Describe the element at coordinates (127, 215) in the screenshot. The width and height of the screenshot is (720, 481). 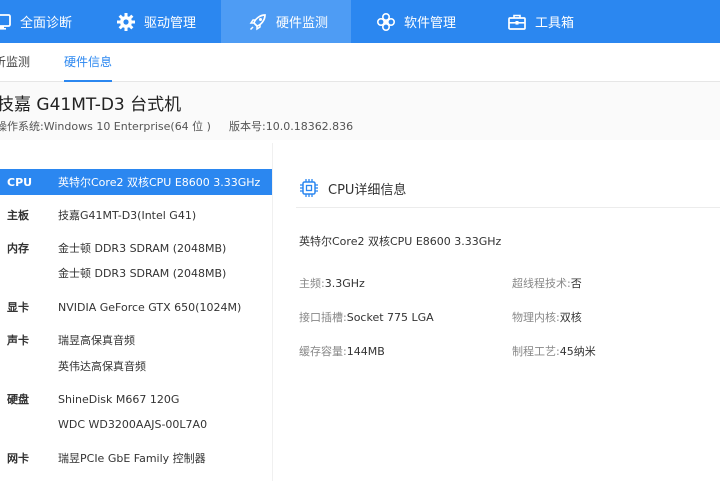
I see `hardware-value: 技嘉G41MT-D3(Intel G41)` at that location.